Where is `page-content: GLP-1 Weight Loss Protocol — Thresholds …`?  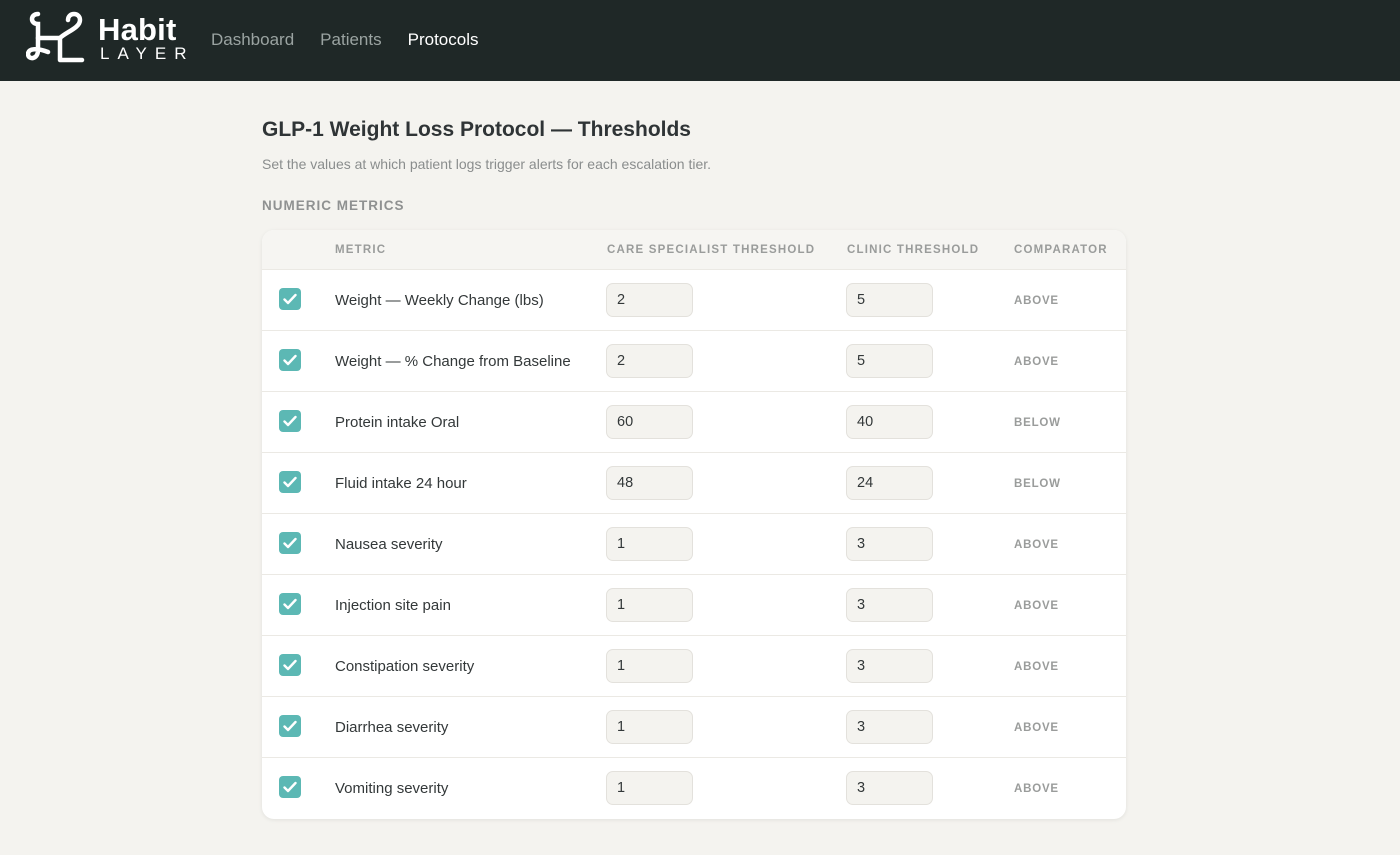 page-content: GLP-1 Weight Loss Protocol — Thresholds … is located at coordinates (694, 165).